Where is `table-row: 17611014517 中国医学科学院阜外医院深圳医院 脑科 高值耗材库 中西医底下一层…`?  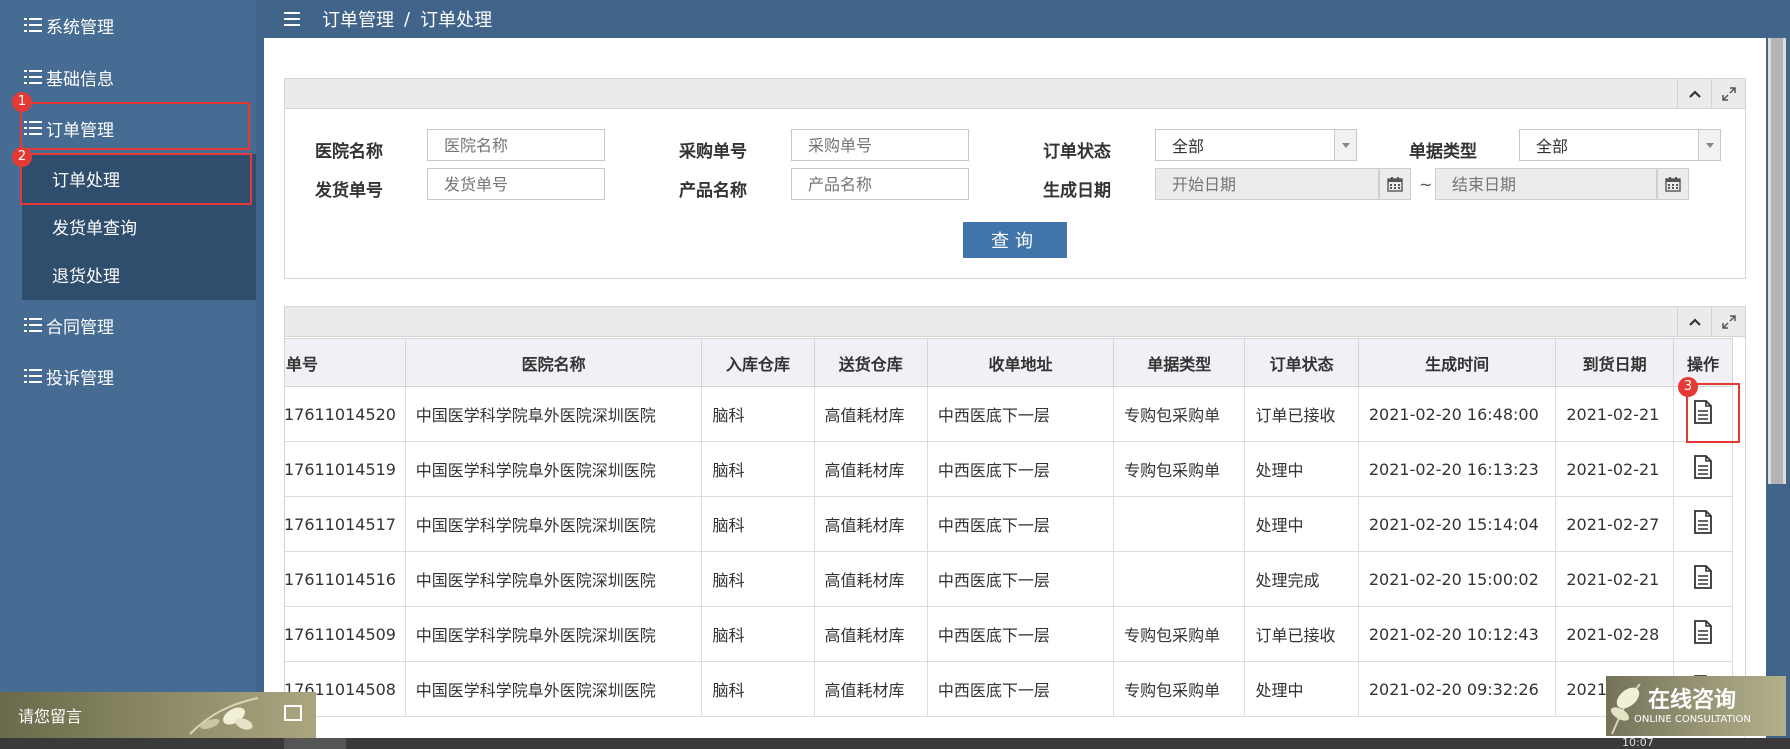
table-row: 17611014517 中国医学科学院阜外医院深圳医院 脑科 高值耗材库 中西医底下一层… is located at coordinates (1009, 524).